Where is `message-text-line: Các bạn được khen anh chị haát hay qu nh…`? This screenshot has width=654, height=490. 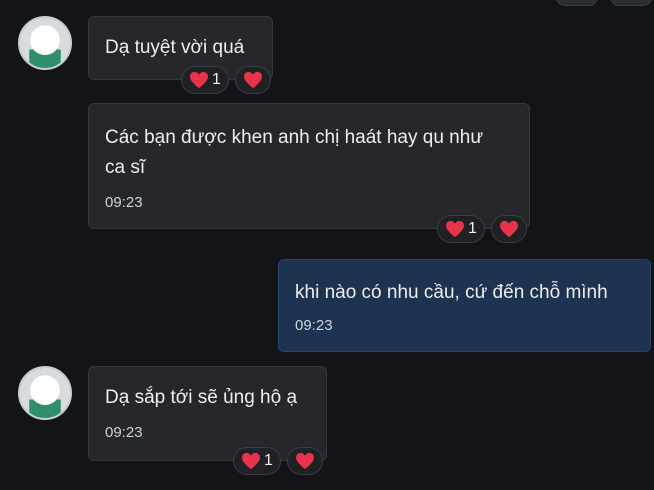
message-text-line: Các bạn được khen anh chị haát hay qu nh… is located at coordinates (294, 137).